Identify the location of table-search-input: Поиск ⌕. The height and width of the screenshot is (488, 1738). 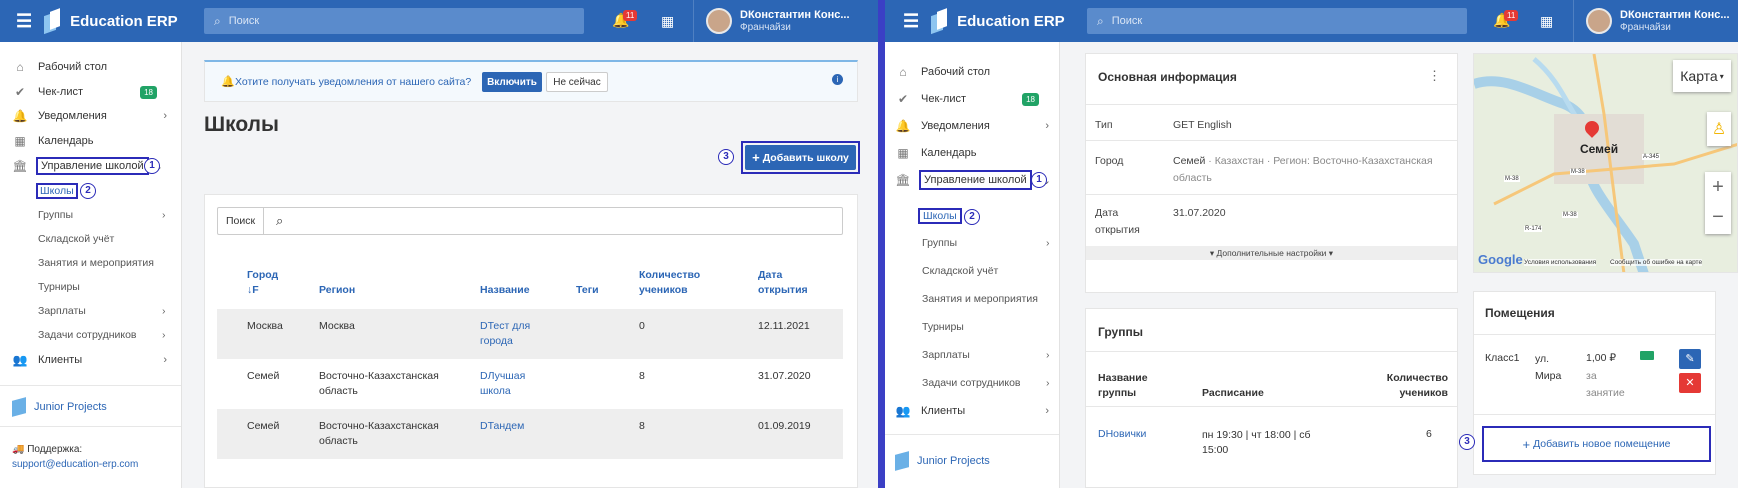
(530, 221).